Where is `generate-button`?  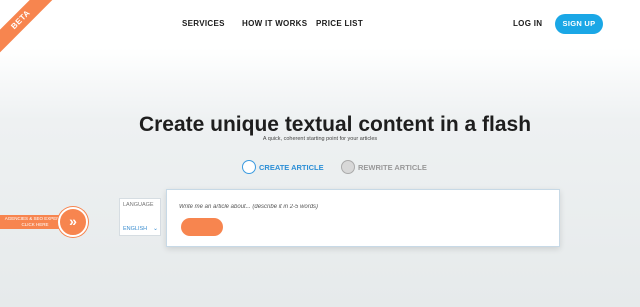 generate-button is located at coordinates (202, 227).